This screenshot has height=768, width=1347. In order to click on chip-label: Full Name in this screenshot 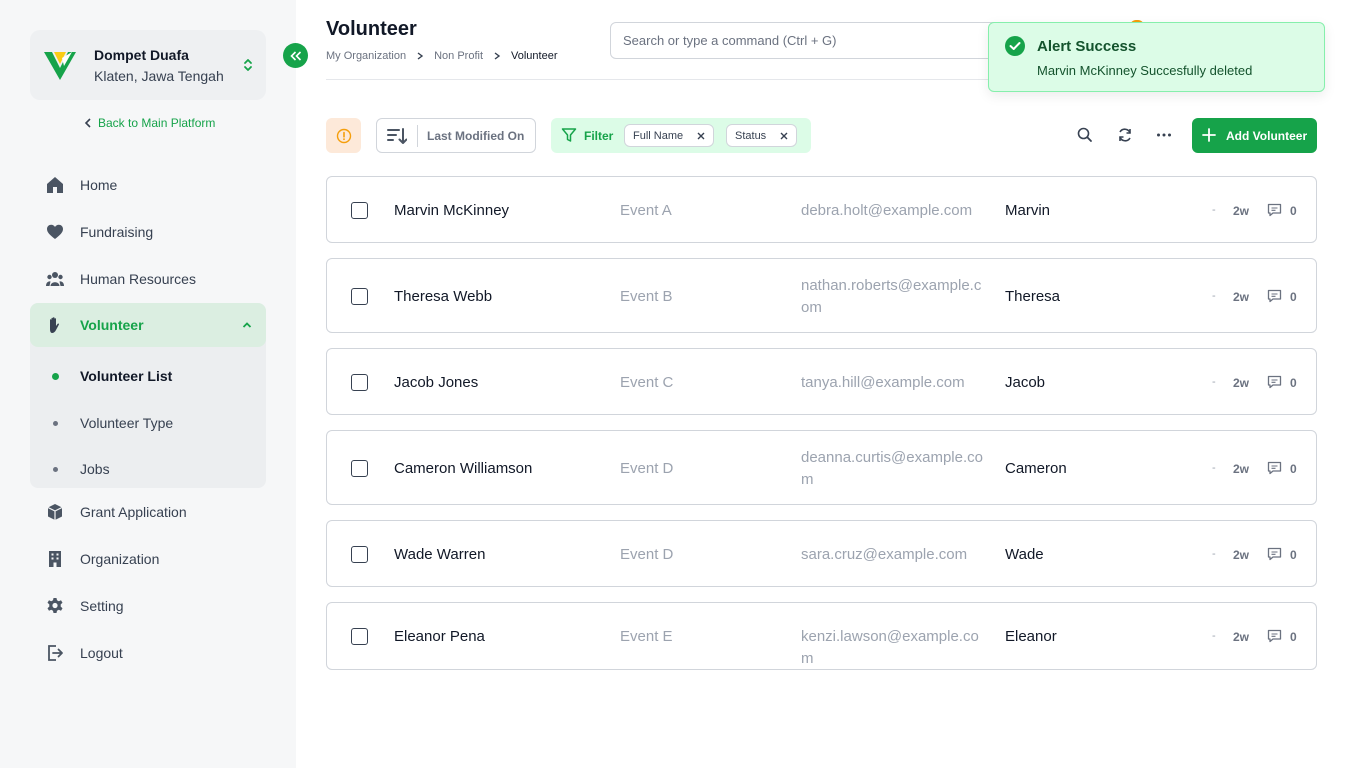, I will do `click(658, 135)`.